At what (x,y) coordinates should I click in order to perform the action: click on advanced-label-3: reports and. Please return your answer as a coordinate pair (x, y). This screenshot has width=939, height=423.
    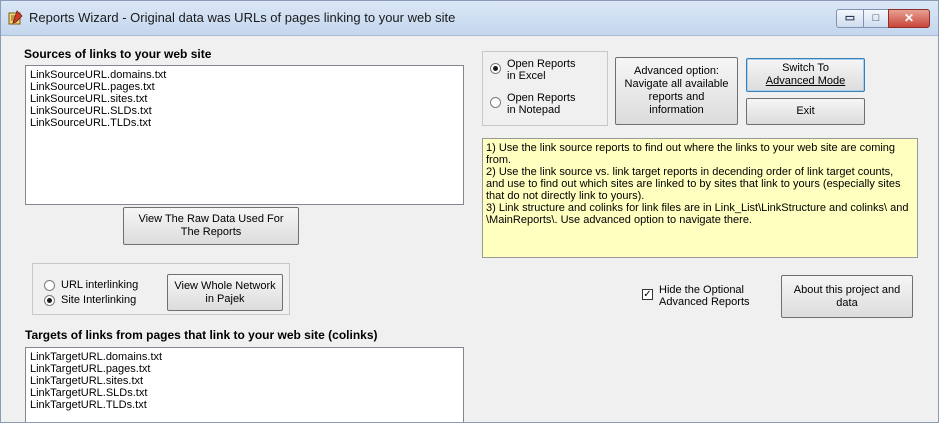
    Looking at the image, I should click on (676, 97).